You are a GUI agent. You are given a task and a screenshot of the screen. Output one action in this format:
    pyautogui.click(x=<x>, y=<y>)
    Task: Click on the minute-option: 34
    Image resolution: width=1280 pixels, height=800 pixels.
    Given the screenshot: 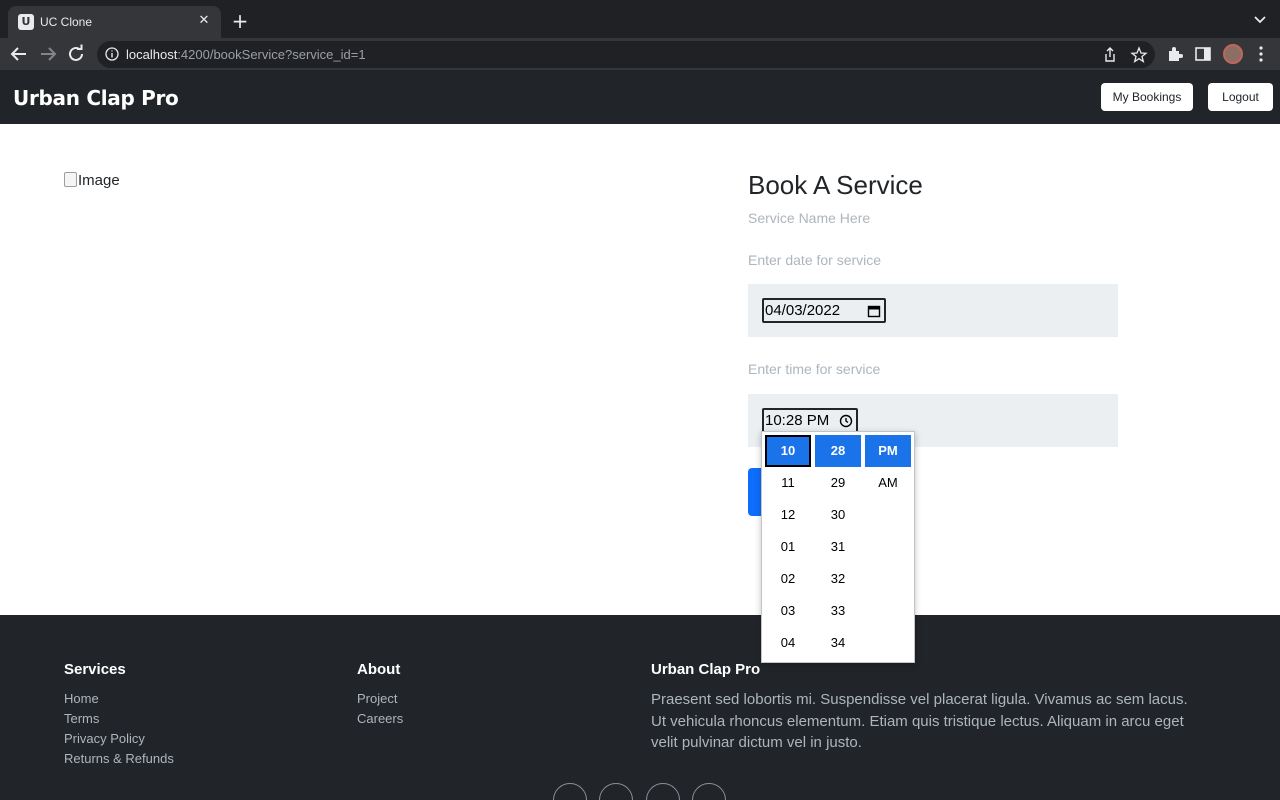 What is the action you would take?
    pyautogui.click(x=838, y=643)
    